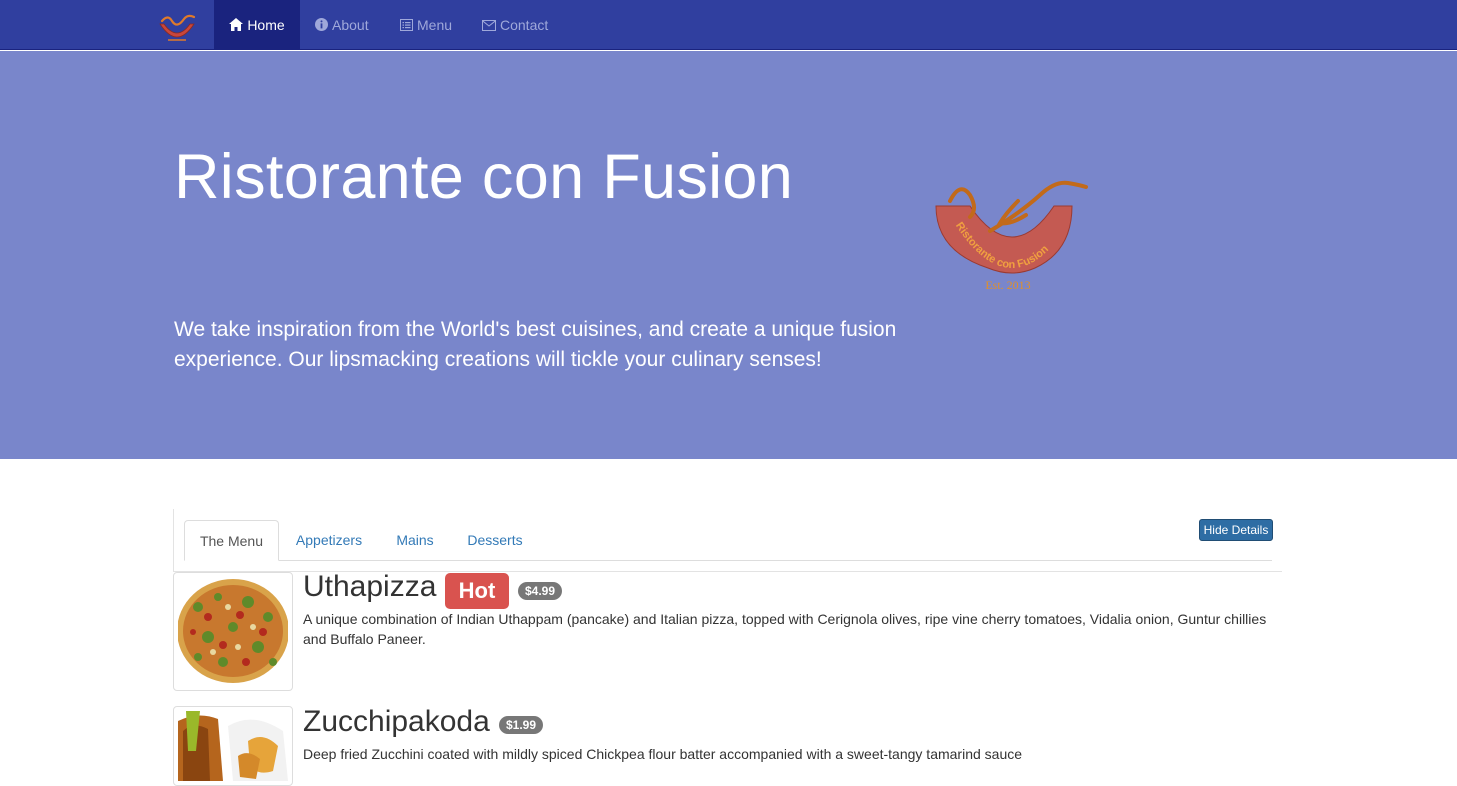 The width and height of the screenshot is (1457, 786). I want to click on restaurant-logo: Ristorante con Fusion Est. 2013, so click(1011, 236).